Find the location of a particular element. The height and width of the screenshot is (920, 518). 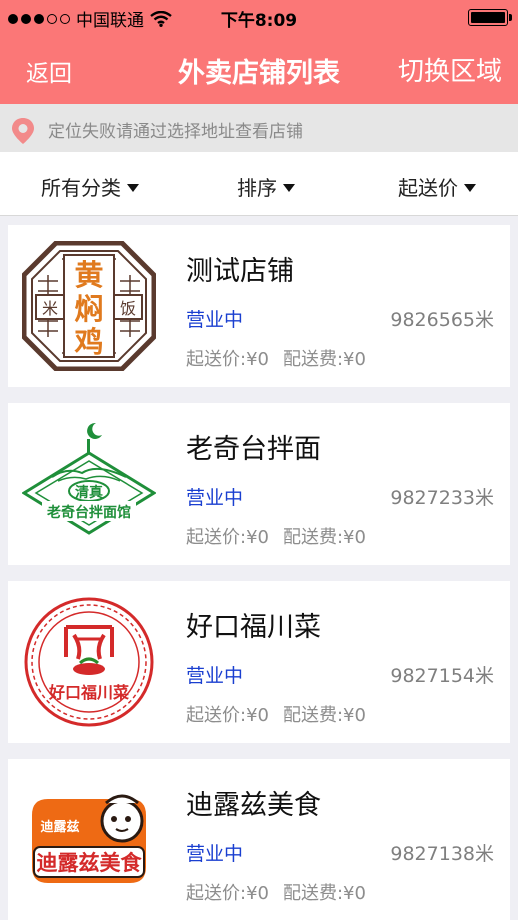

logo-text: 老奇台拌面馆 is located at coordinates (89, 512).